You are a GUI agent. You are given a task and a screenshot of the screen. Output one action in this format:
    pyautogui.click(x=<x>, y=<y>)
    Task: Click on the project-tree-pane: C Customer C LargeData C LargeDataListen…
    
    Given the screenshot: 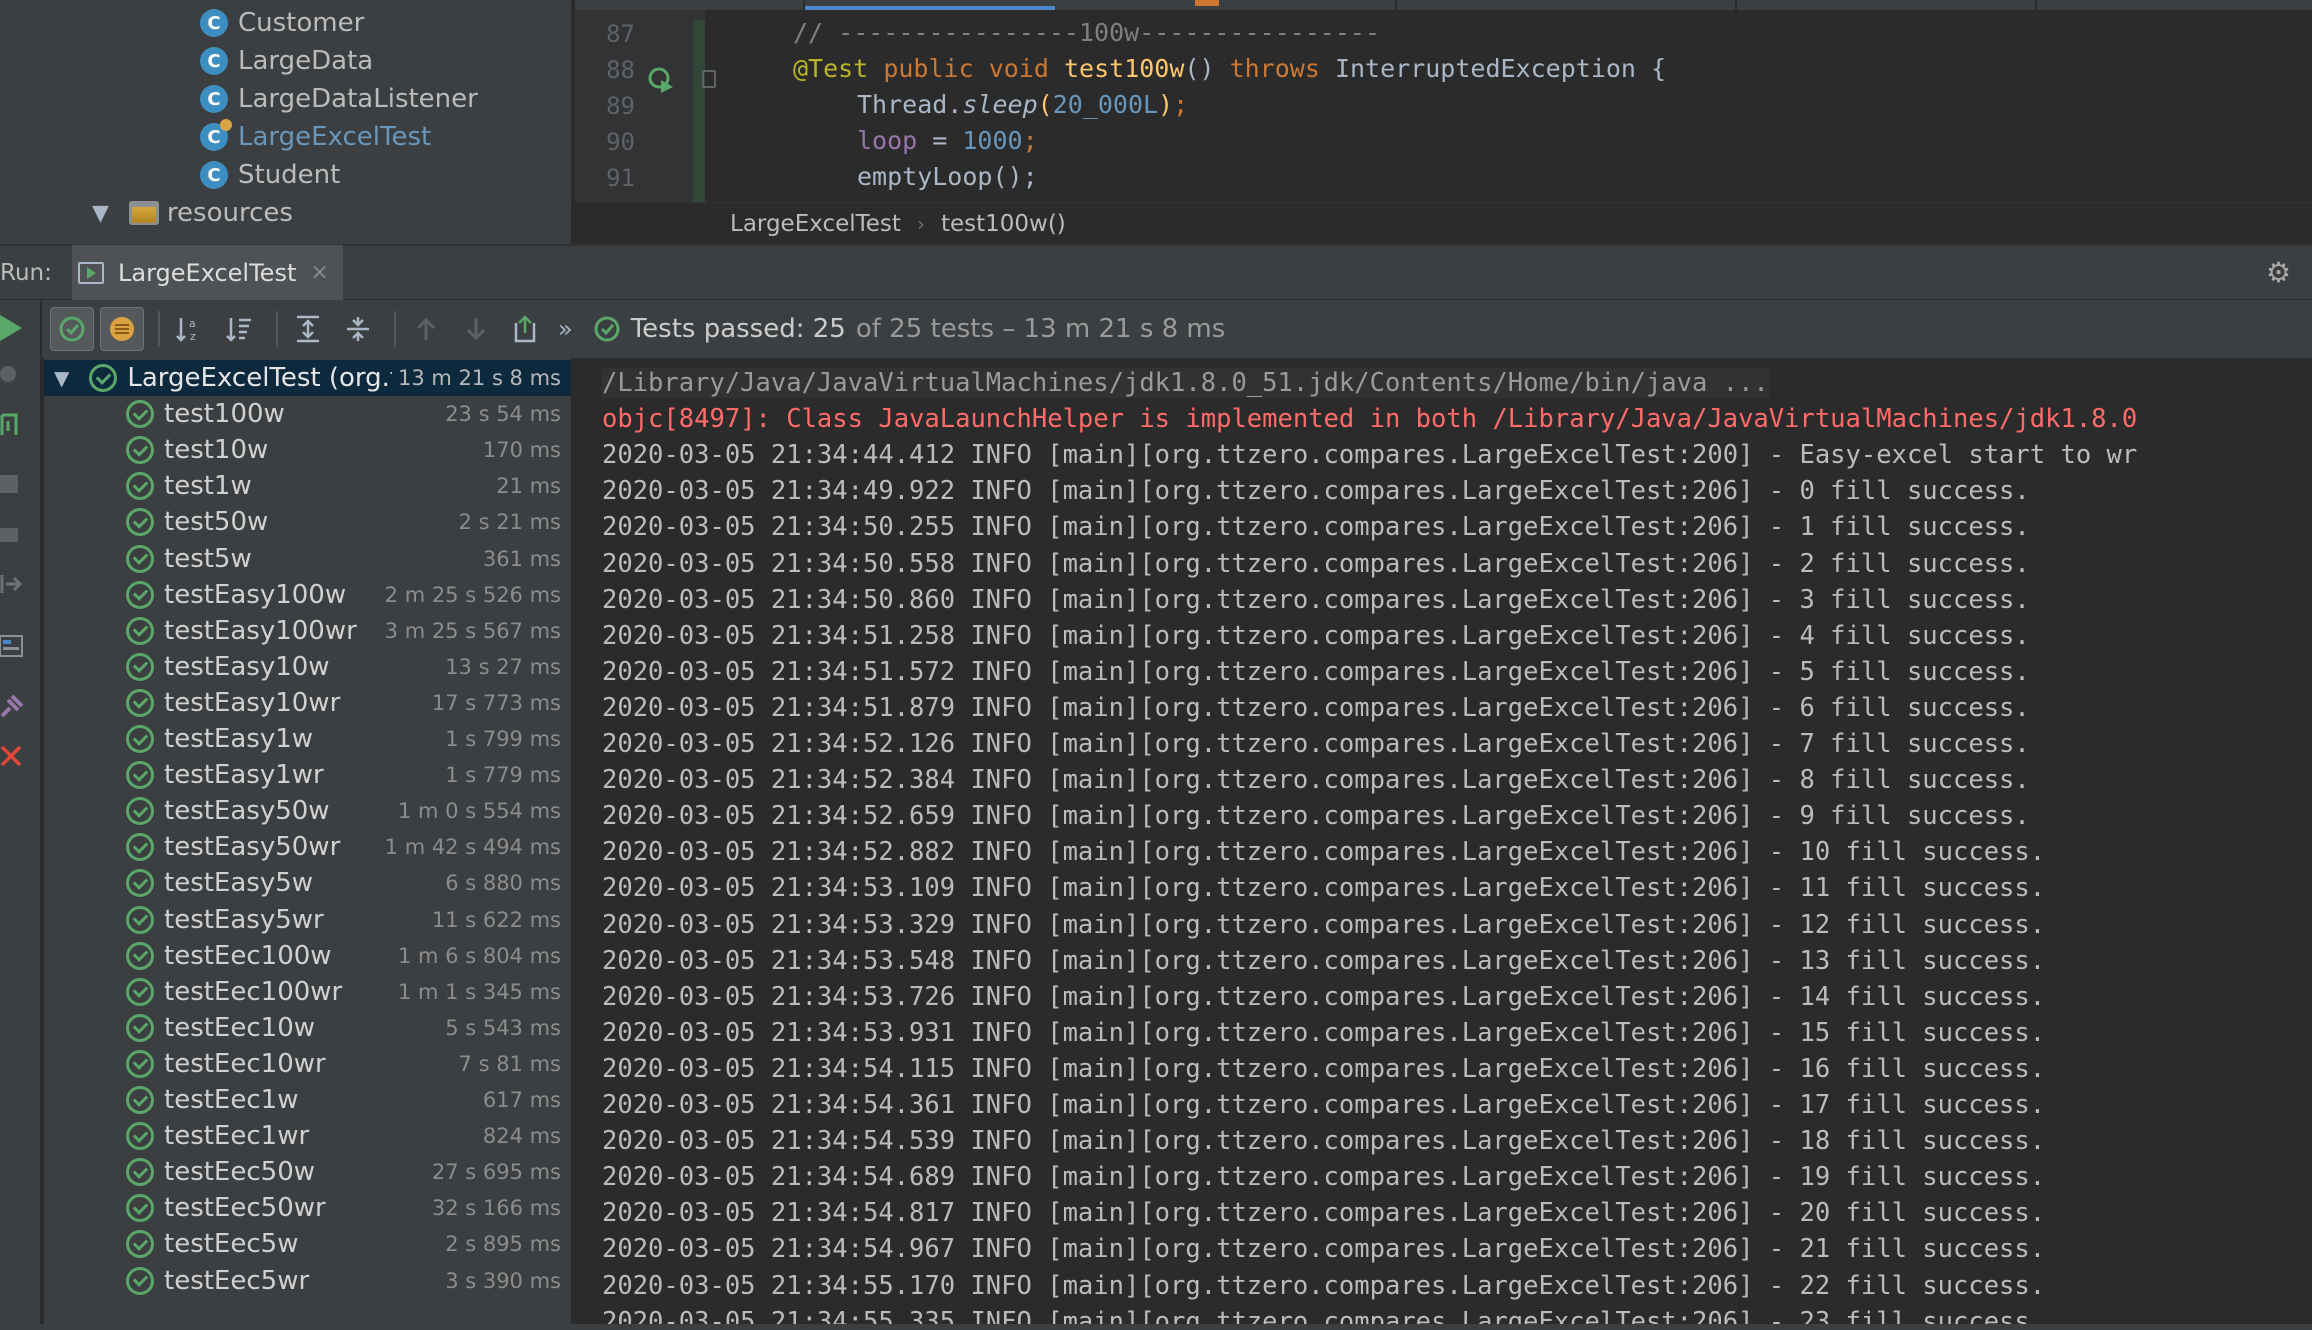 What is the action you would take?
    pyautogui.click(x=286, y=122)
    